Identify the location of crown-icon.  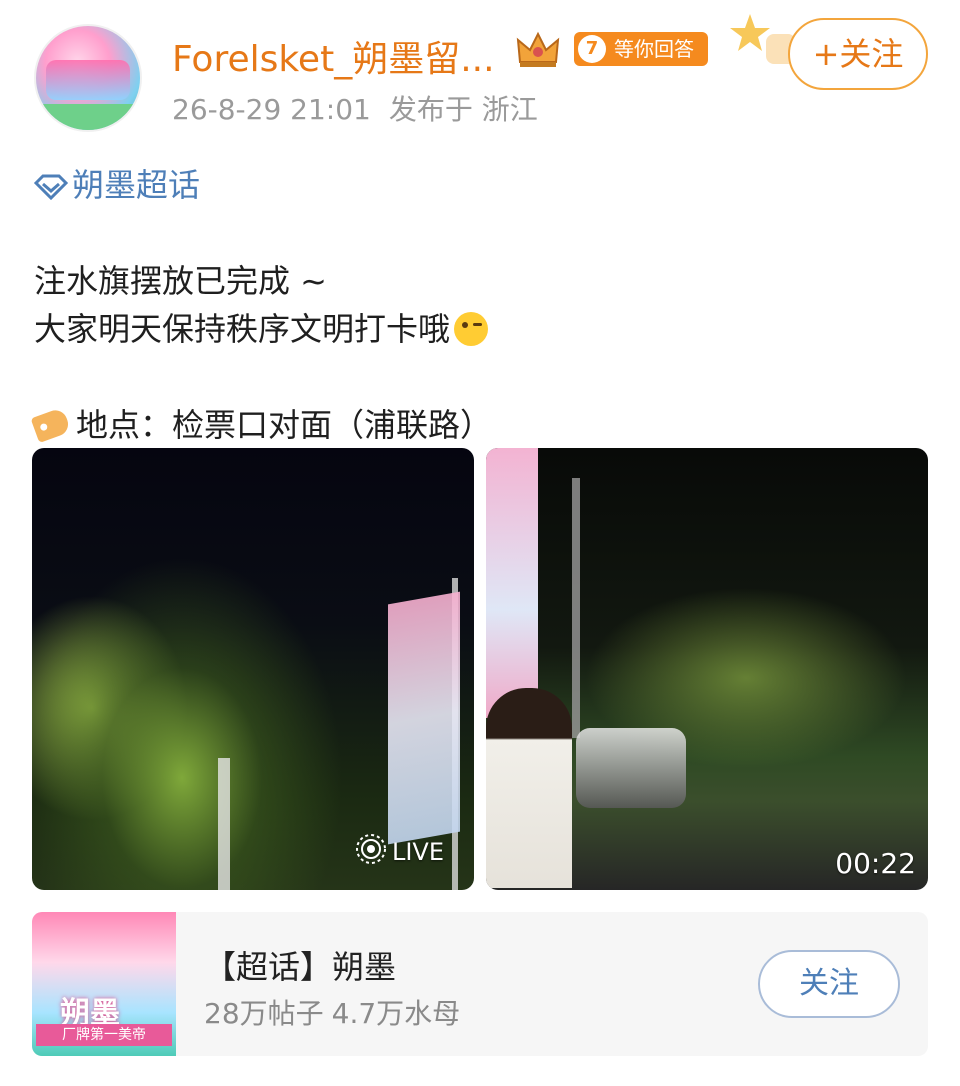
(538, 49).